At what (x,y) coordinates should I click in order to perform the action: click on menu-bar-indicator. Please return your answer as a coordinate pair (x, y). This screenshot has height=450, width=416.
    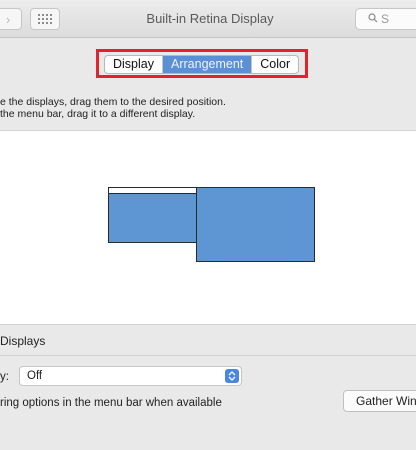
    Looking at the image, I should click on (152, 191).